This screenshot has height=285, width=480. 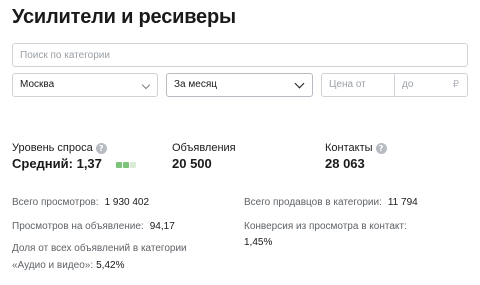 What do you see at coordinates (78, 226) in the screenshot?
I see `views-per-ad-label: Просмотров на объявление:` at bounding box center [78, 226].